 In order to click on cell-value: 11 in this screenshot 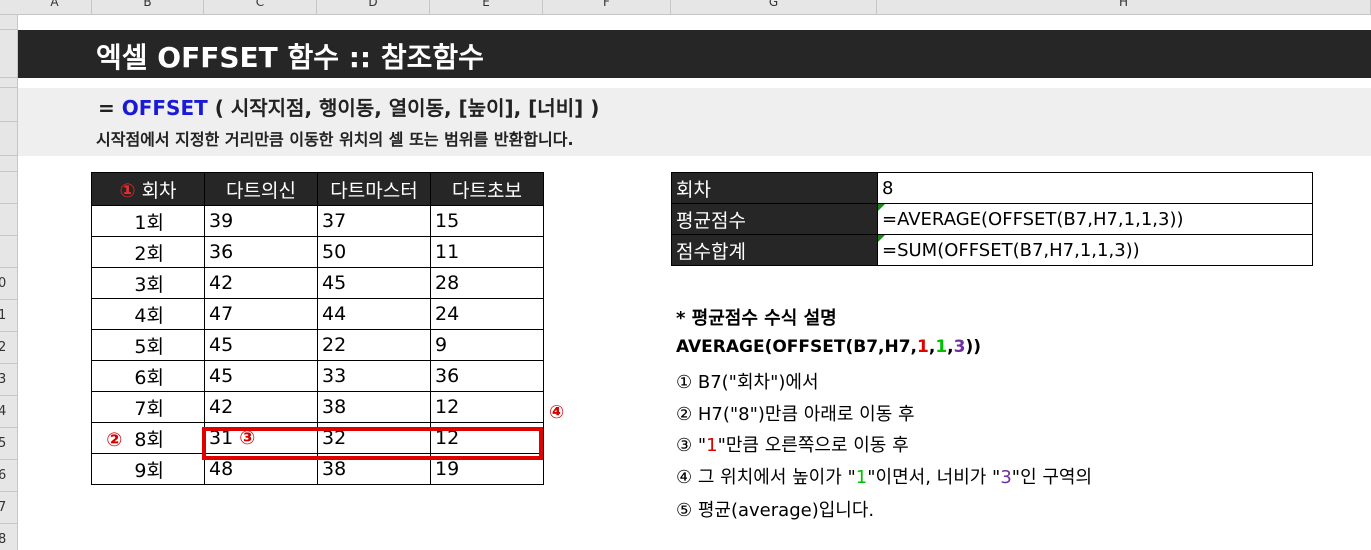, I will do `click(487, 252)`.